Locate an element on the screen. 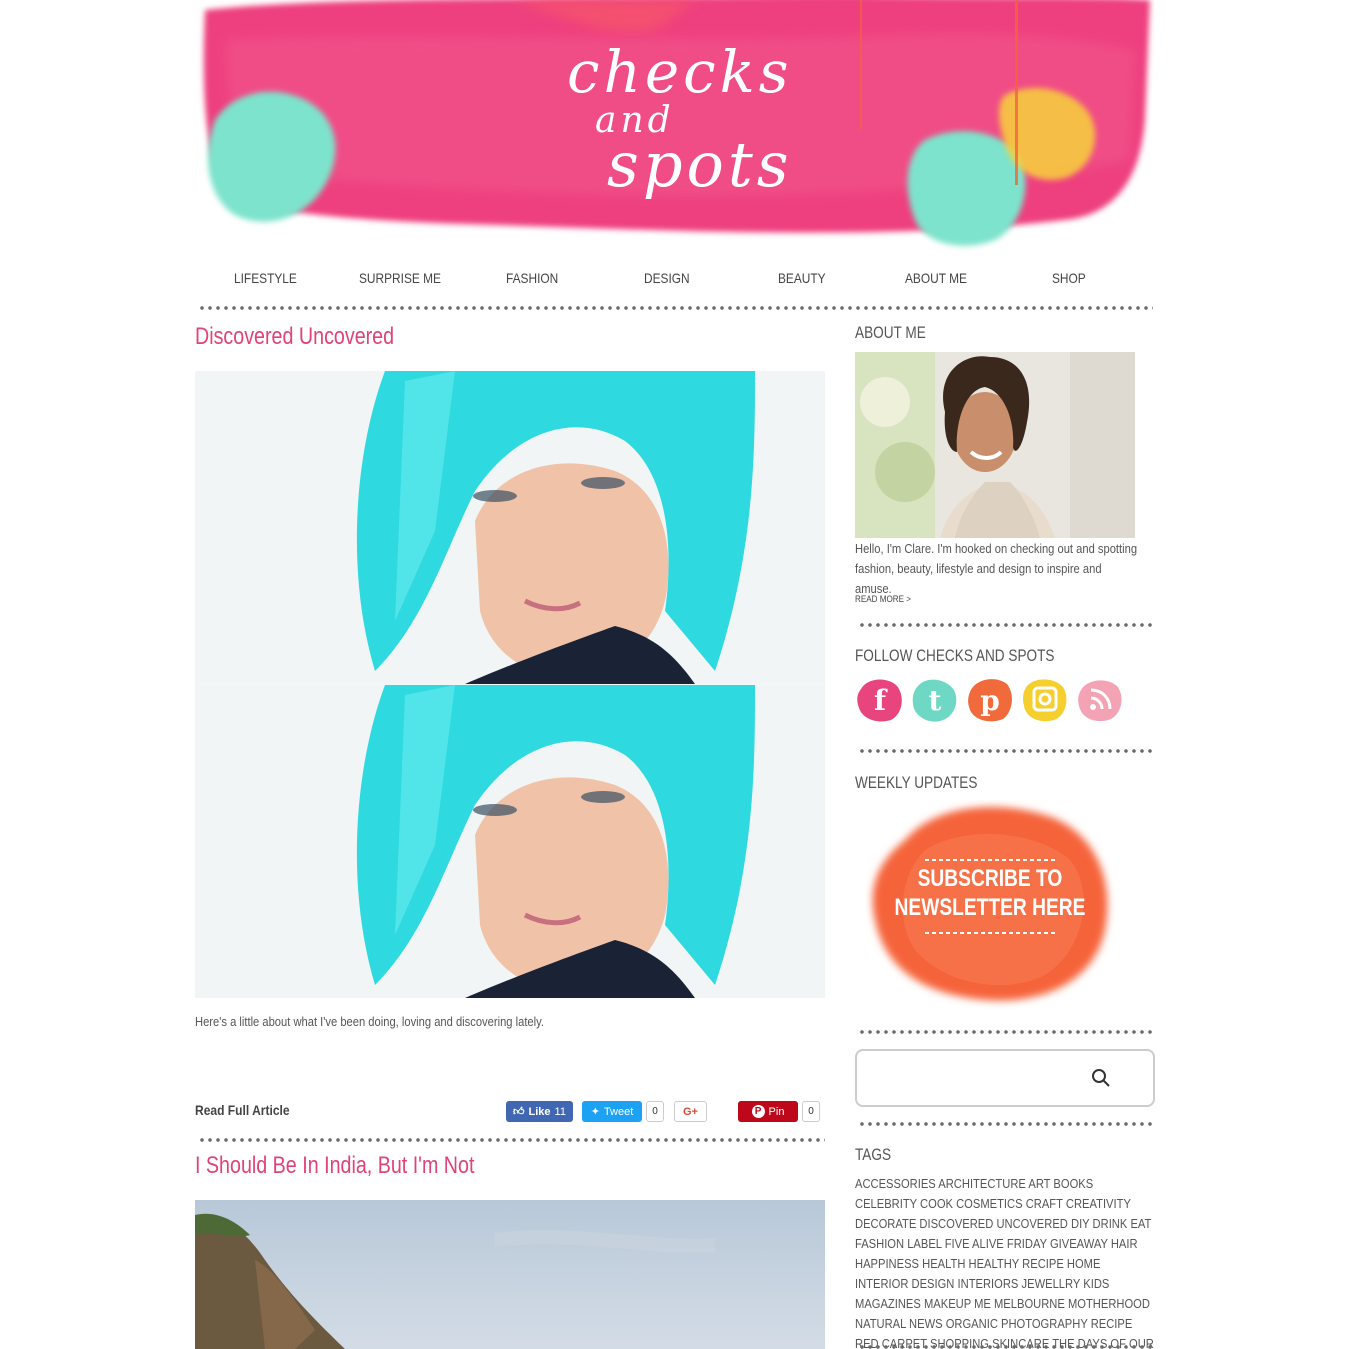 The width and height of the screenshot is (1349, 1349). tag-link: Natural is located at coordinates (880, 1323).